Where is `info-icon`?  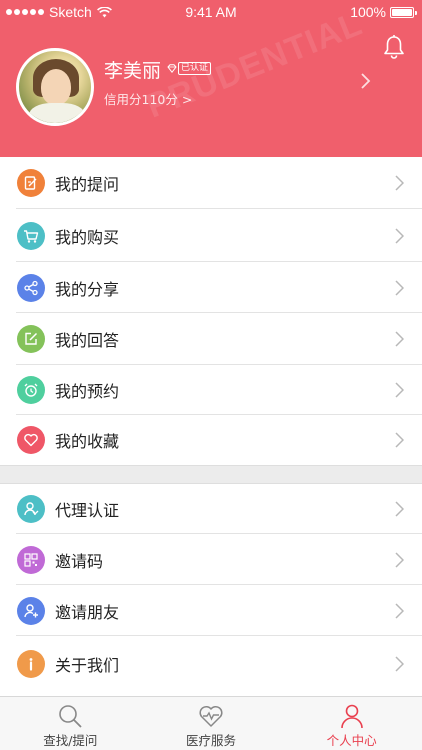
info-icon is located at coordinates (31, 663).